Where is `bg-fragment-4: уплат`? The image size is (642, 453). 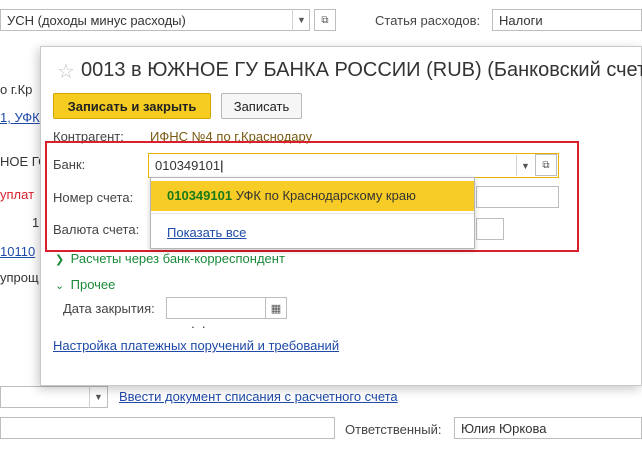 bg-fragment-4: уплат is located at coordinates (17, 194).